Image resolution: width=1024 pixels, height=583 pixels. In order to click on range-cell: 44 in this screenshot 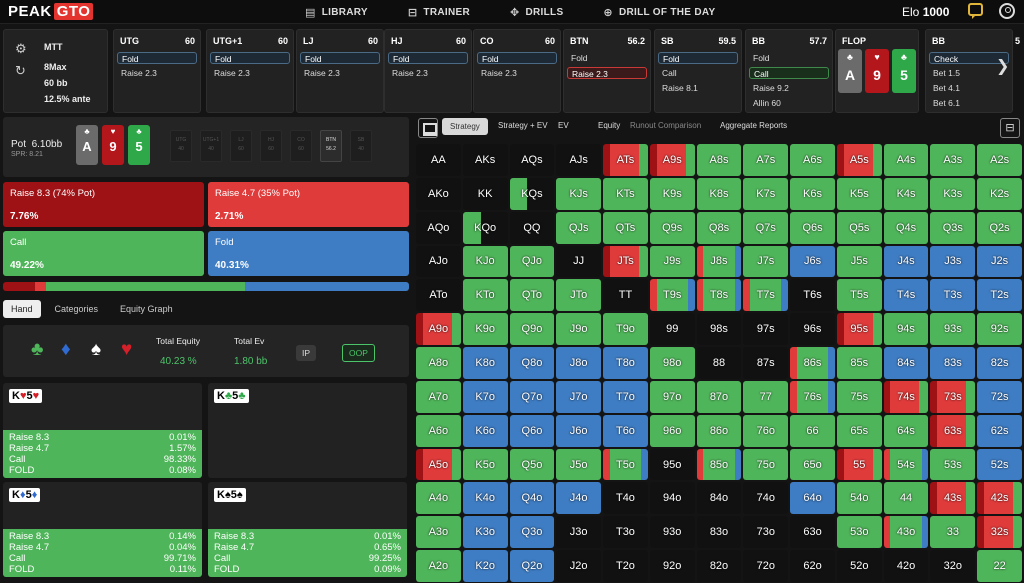, I will do `click(906, 498)`.